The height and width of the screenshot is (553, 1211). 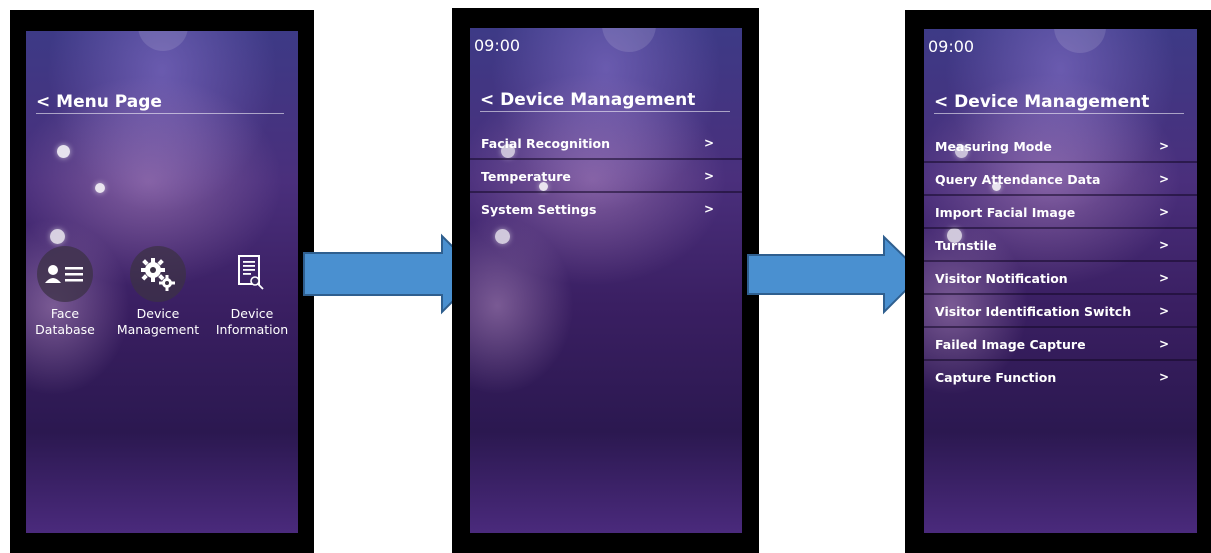 What do you see at coordinates (1005, 212) in the screenshot?
I see `menu-item-label: Import Facial Image` at bounding box center [1005, 212].